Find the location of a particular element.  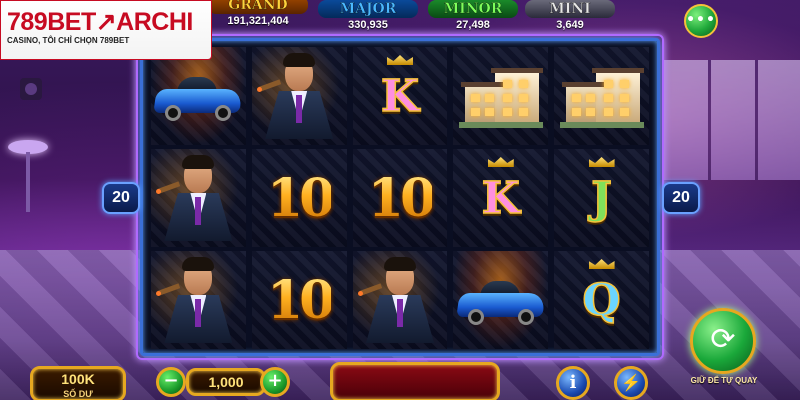

symbol-sports-car is located at coordinates (198, 96).